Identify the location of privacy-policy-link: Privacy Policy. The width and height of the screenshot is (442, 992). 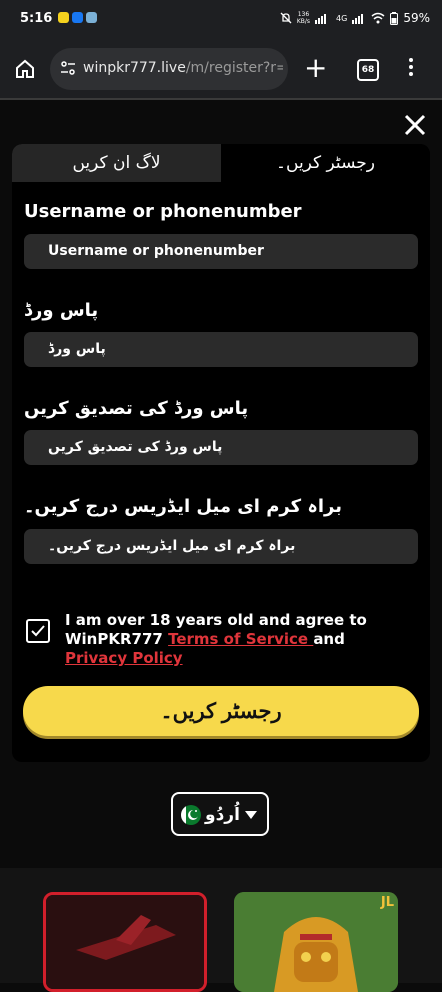
(124, 658).